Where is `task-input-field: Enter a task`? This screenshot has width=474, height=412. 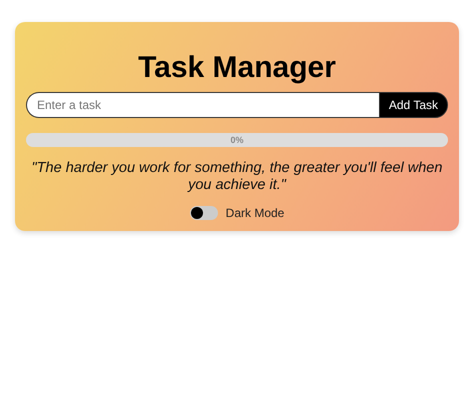 task-input-field: Enter a task is located at coordinates (202, 105).